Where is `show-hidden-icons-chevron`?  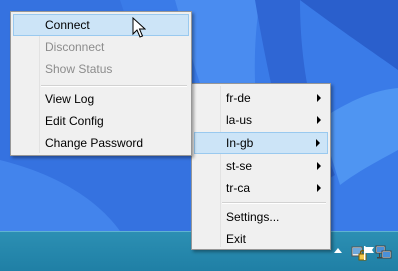 show-hidden-icons-chevron is located at coordinates (338, 250).